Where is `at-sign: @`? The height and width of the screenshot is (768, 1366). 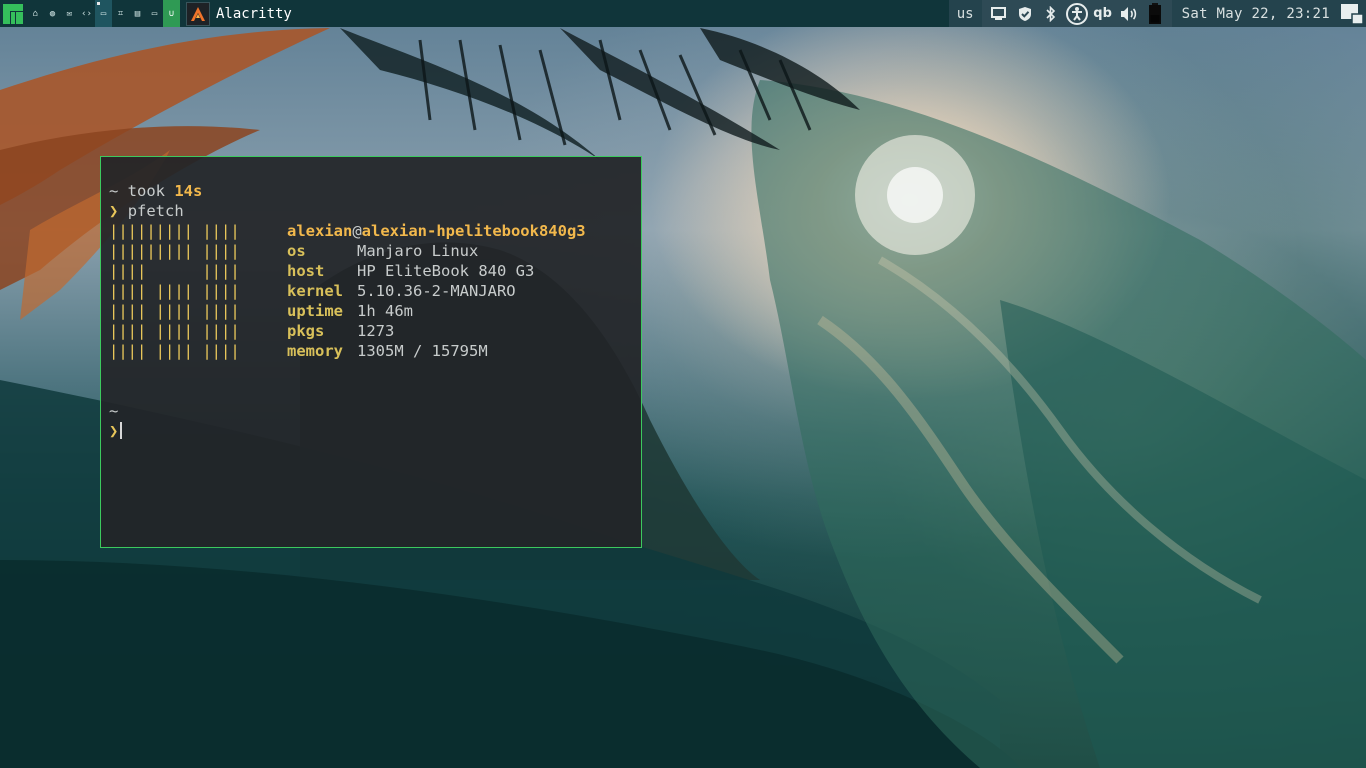
at-sign: @ is located at coordinates (357, 231).